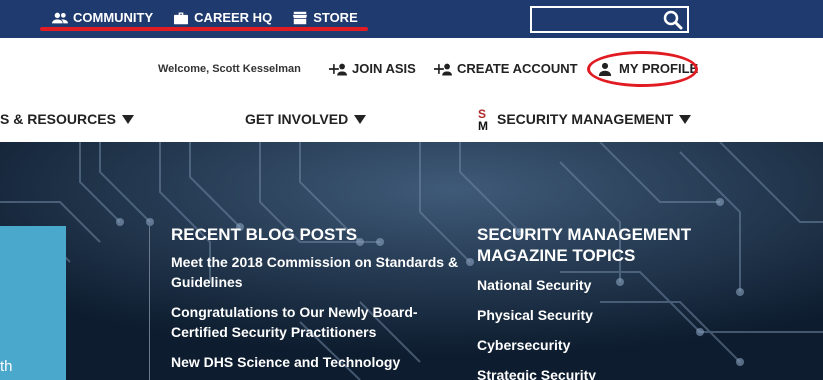 The image size is (823, 380). I want to click on nav-resources-label: S & RESOURCES, so click(58, 119).